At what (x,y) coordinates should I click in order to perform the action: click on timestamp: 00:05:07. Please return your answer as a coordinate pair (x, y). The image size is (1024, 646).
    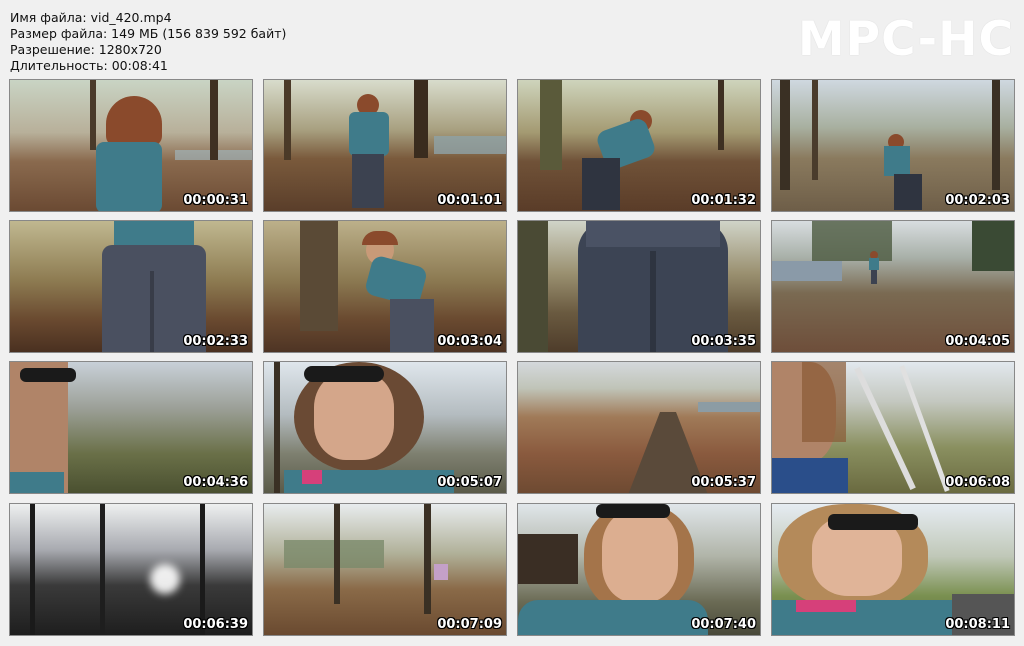
    Looking at the image, I should click on (469, 482).